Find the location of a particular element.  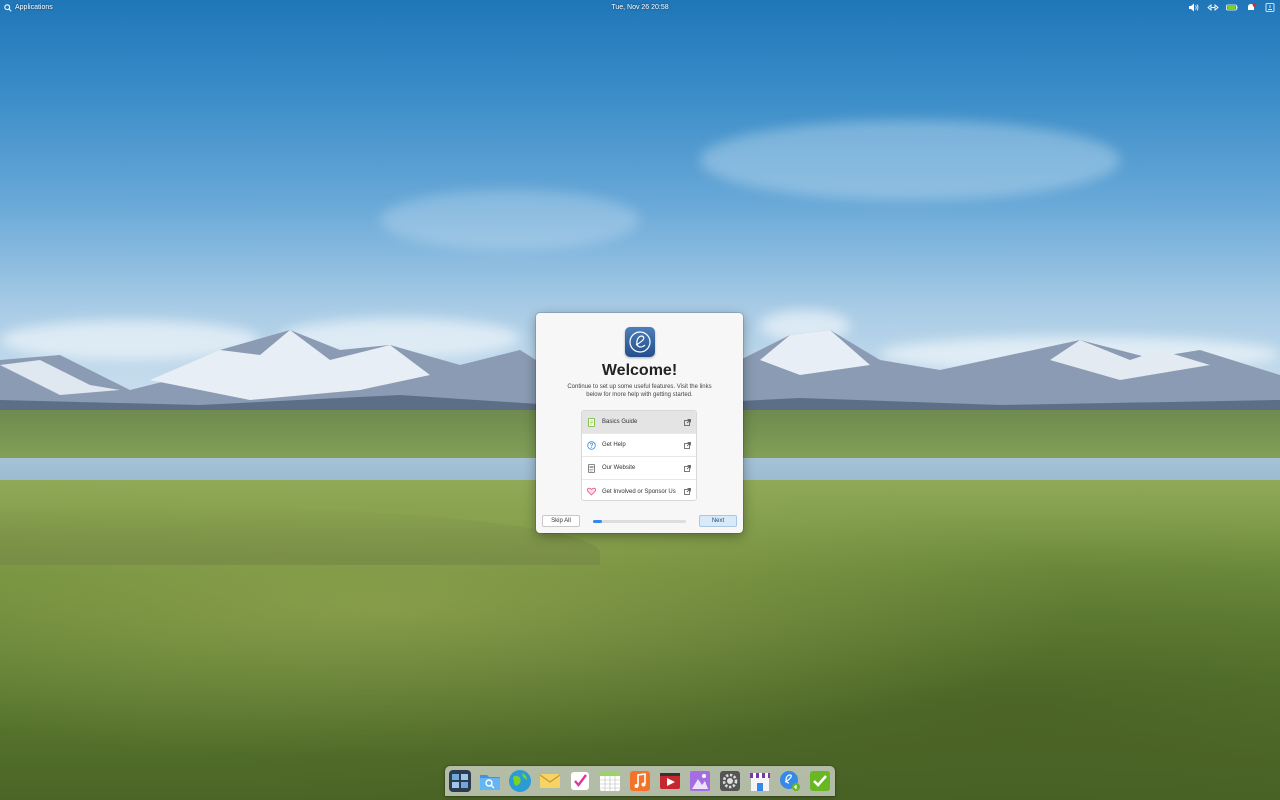

top-panel: Applications Tue, Nov 26 20:58 is located at coordinates (640, 7).